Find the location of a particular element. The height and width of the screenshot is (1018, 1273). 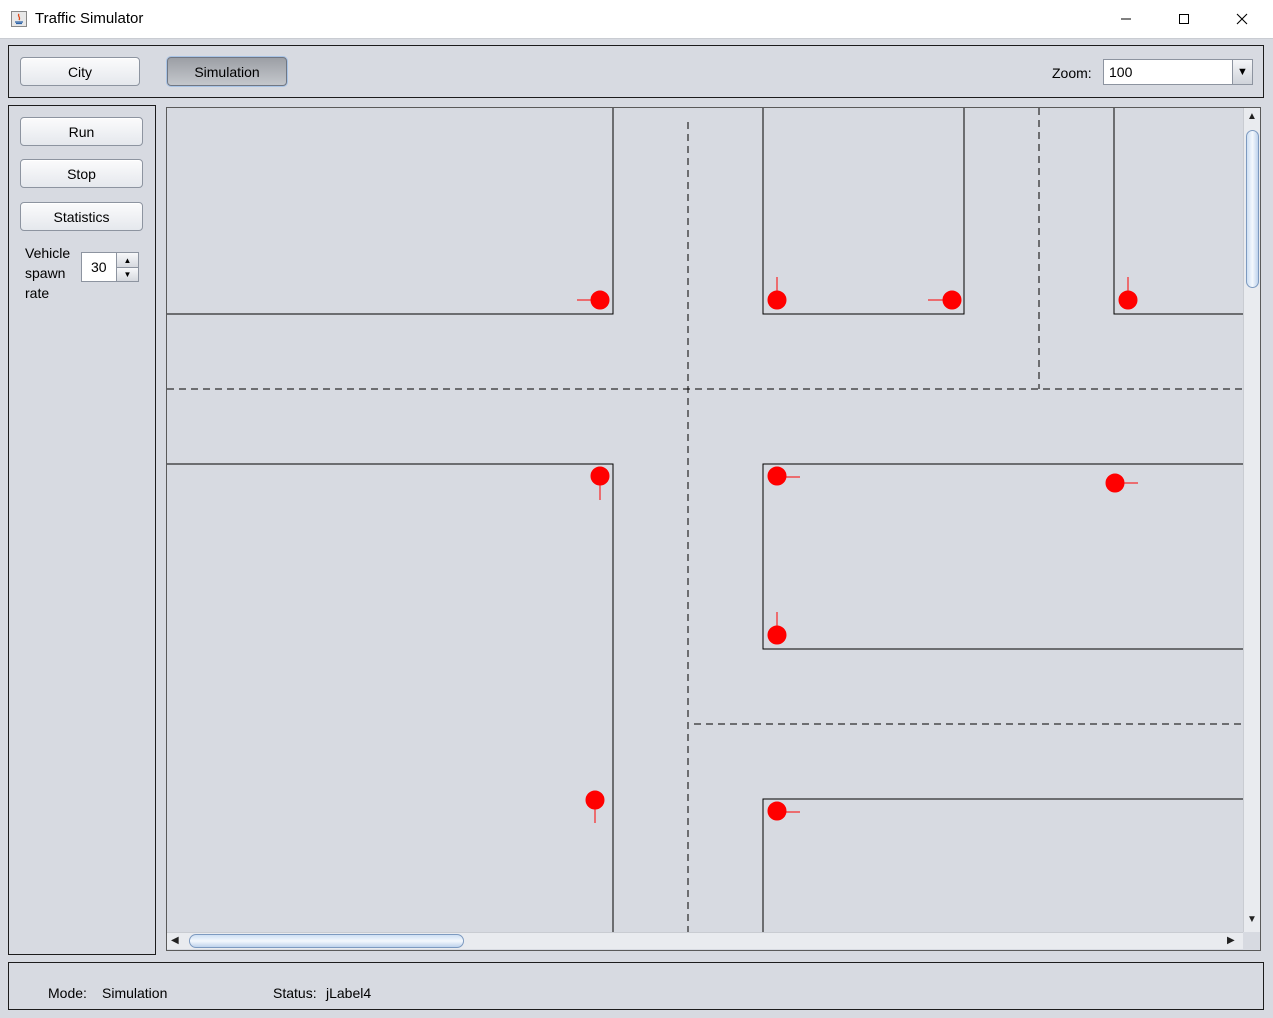

status-value: jLabel4 is located at coordinates (349, 993).